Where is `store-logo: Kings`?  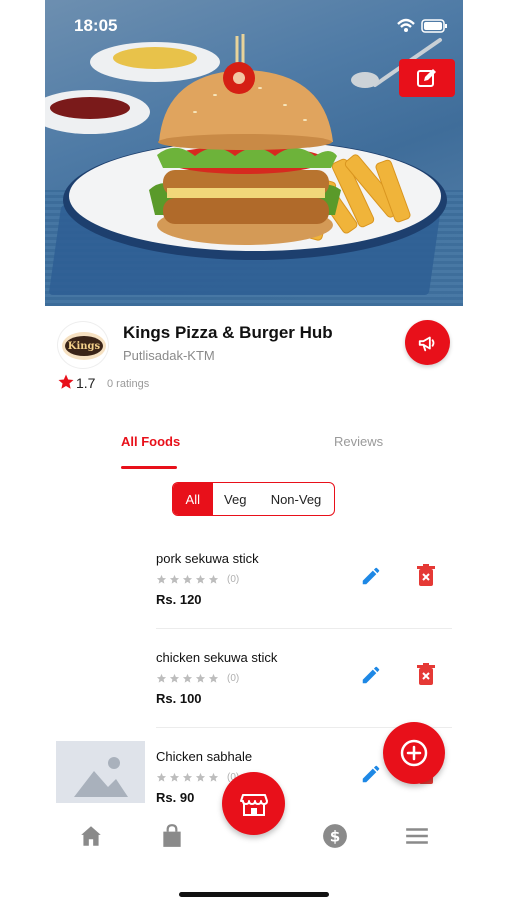 store-logo: Kings is located at coordinates (83, 345).